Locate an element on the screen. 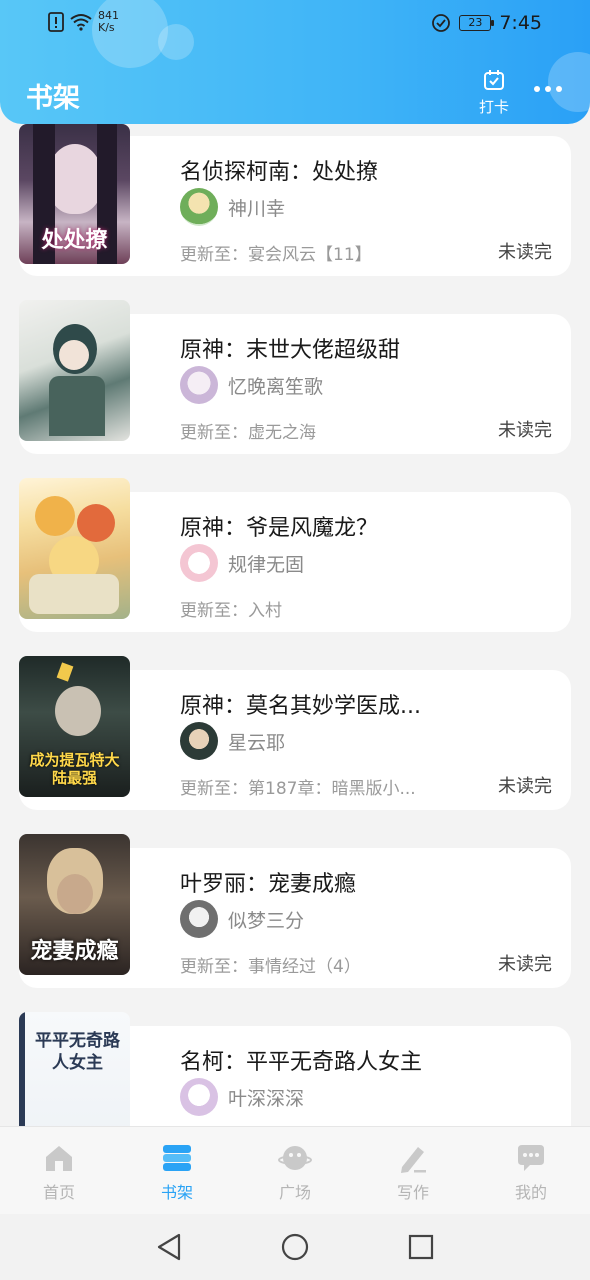 This screenshot has width=590, height=1280. home-circle-icon is located at coordinates (295, 1247).